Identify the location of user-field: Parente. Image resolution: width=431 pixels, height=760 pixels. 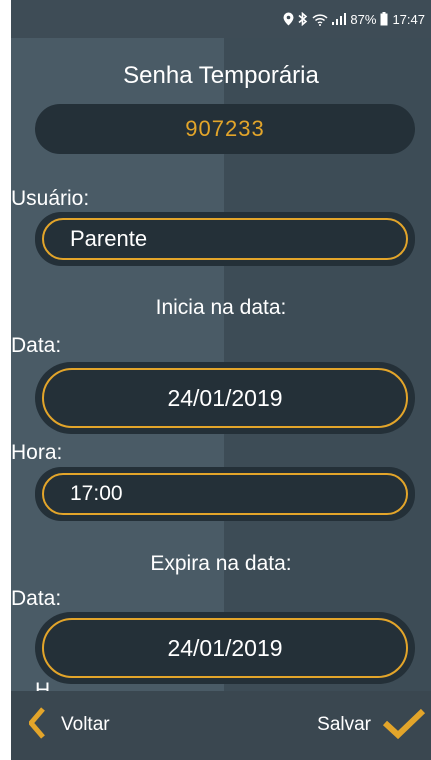
(225, 239).